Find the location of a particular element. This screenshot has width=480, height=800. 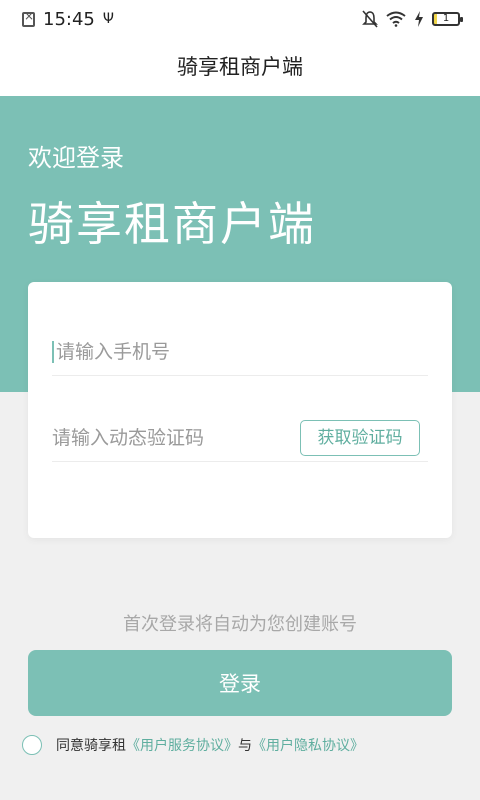

phone-field is located at coordinates (240, 352).